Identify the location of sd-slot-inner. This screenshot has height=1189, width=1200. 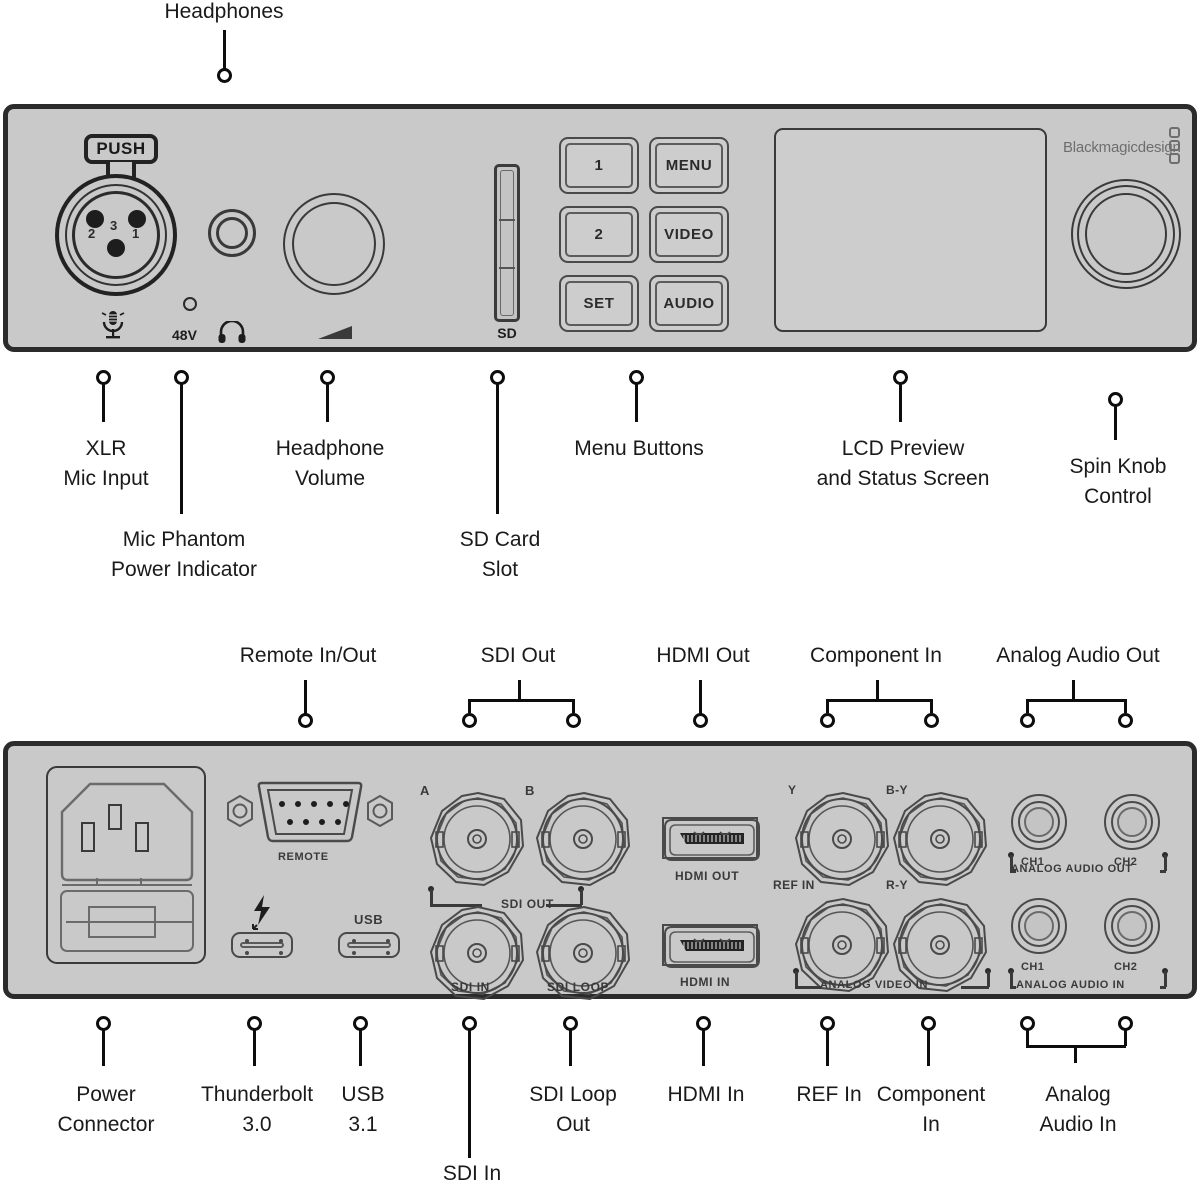
(507, 243).